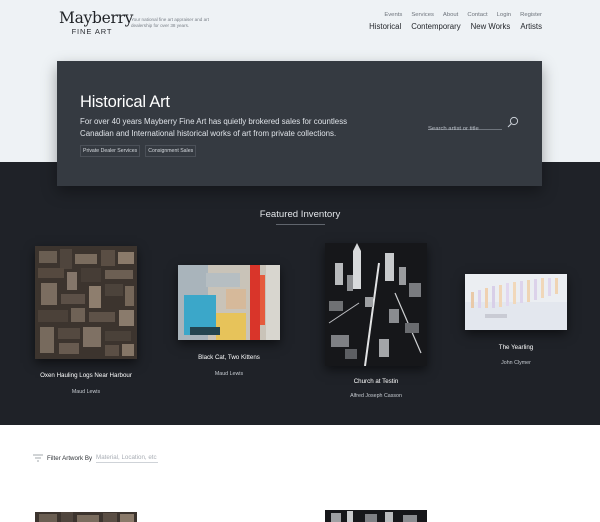 The height and width of the screenshot is (522, 600). Describe the element at coordinates (38, 458) in the screenshot. I see `filter-icon` at that location.